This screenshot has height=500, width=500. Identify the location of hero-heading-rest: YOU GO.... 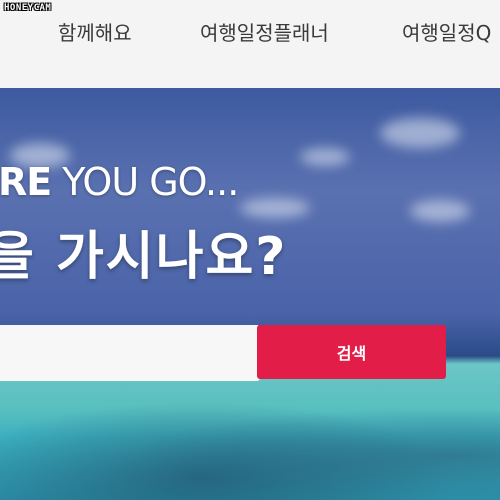
(145, 182).